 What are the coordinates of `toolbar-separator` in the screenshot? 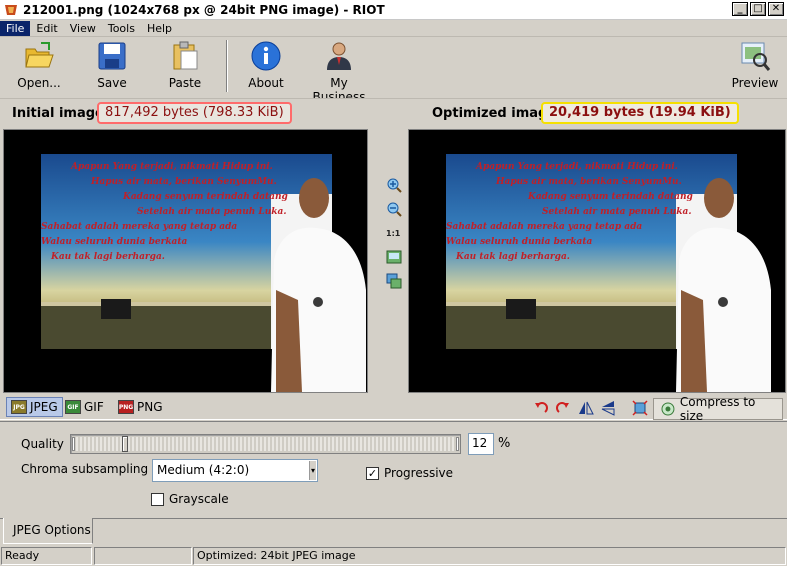 It's located at (227, 66).